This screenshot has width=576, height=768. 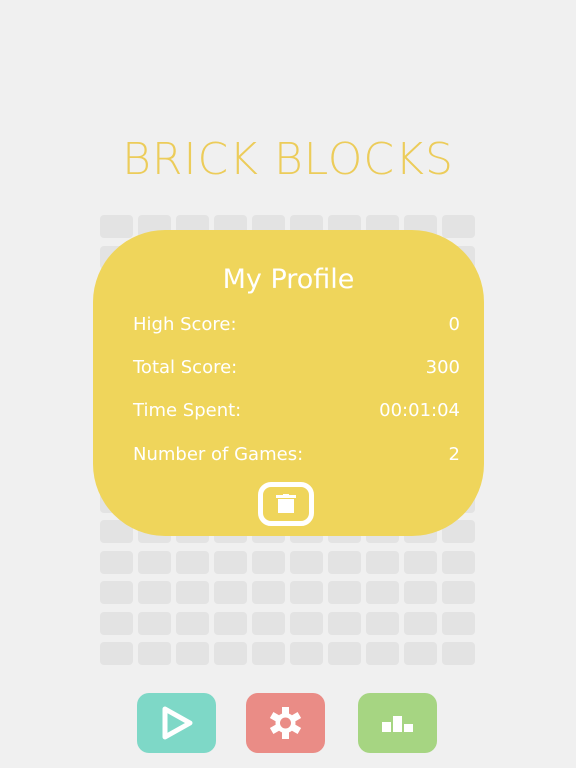 I want to click on delete-profile-button, so click(x=286, y=504).